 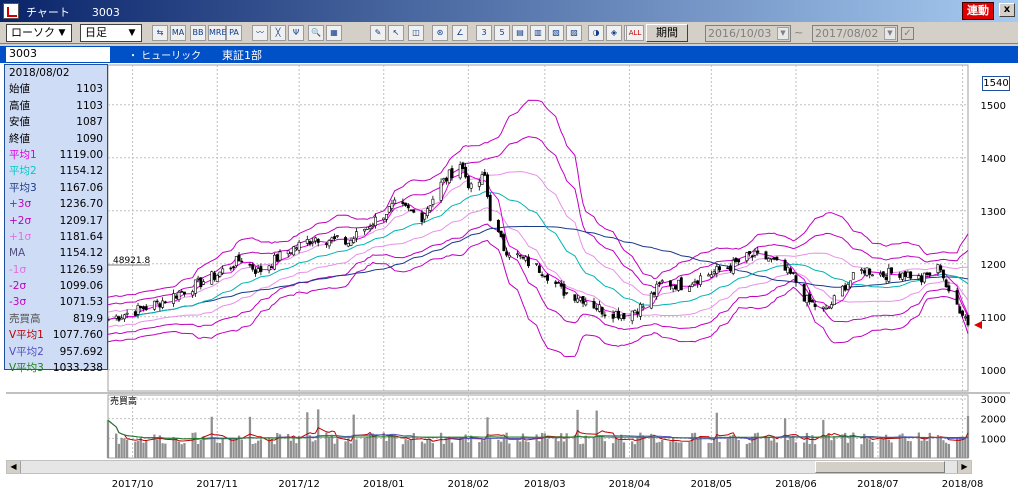 What do you see at coordinates (198, 33) in the screenshot?
I see `bb-icon: BB` at bounding box center [198, 33].